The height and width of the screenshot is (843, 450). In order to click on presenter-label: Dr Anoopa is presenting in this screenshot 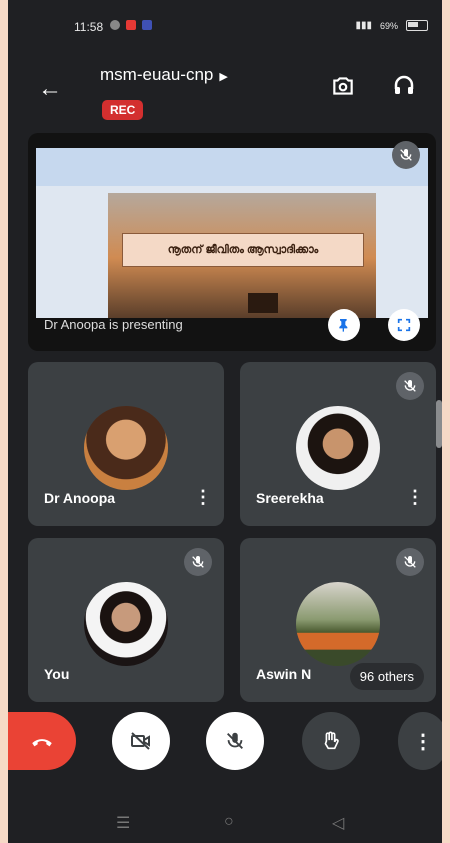, I will do `click(113, 324)`.